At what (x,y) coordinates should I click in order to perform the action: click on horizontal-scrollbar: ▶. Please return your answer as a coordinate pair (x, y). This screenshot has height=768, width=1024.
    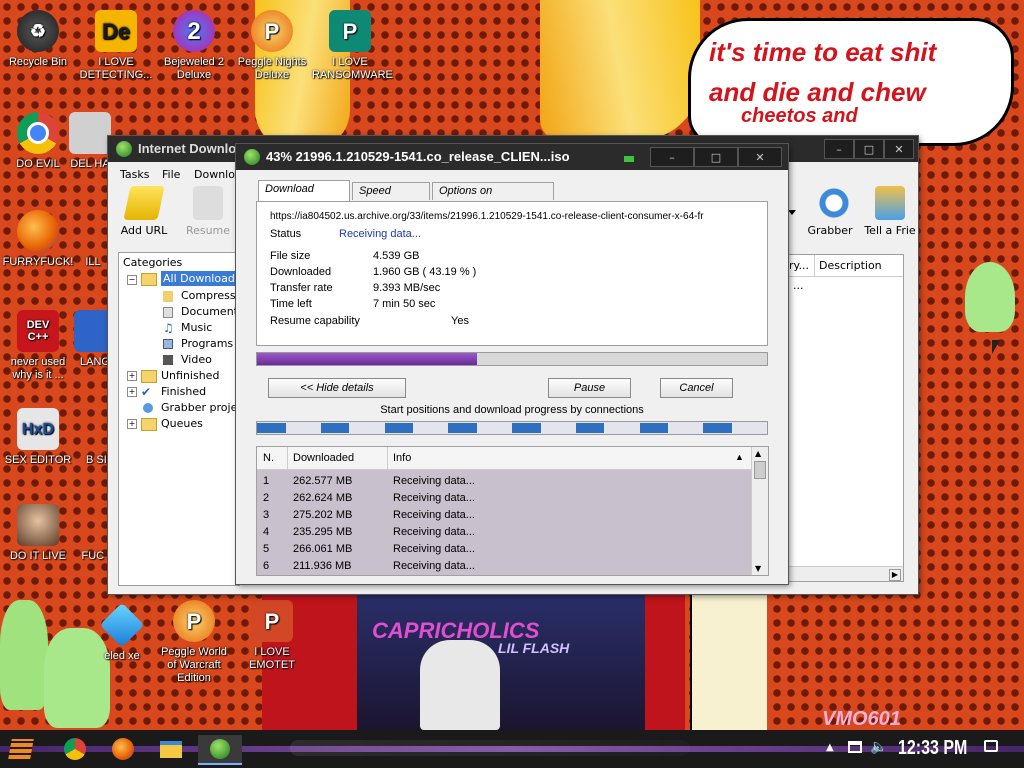
    Looking at the image, I should click on (844, 573).